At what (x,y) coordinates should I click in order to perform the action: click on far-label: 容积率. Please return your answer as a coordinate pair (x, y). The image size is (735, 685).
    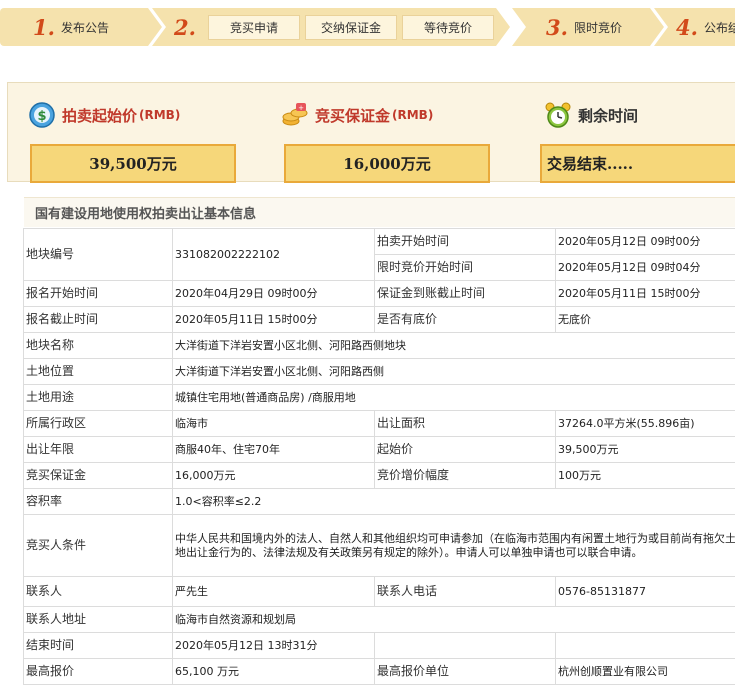
    Looking at the image, I should click on (98, 501).